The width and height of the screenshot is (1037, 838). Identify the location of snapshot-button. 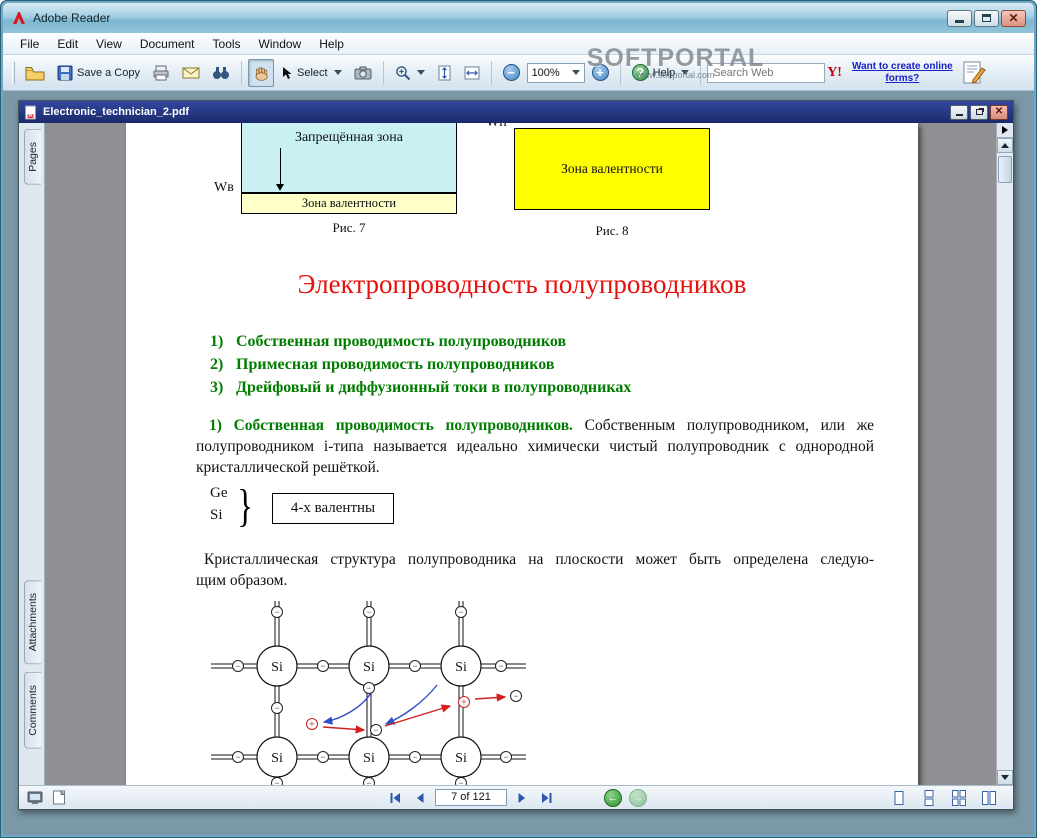
(363, 73).